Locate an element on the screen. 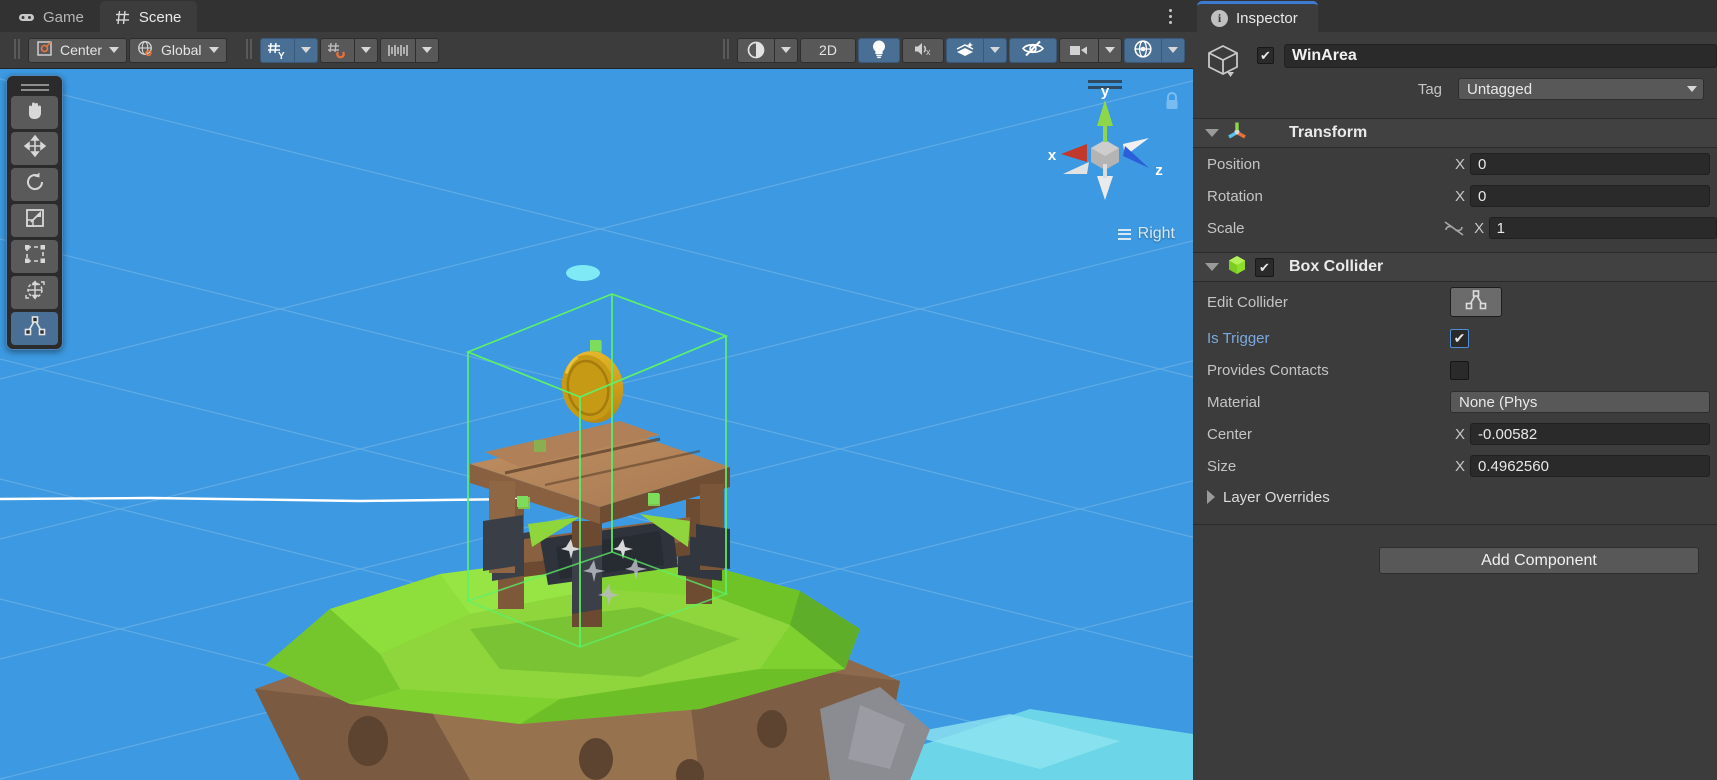 This screenshot has width=1717, height=780. transform-scale-row: Scale X 1 is located at coordinates (1455, 228).